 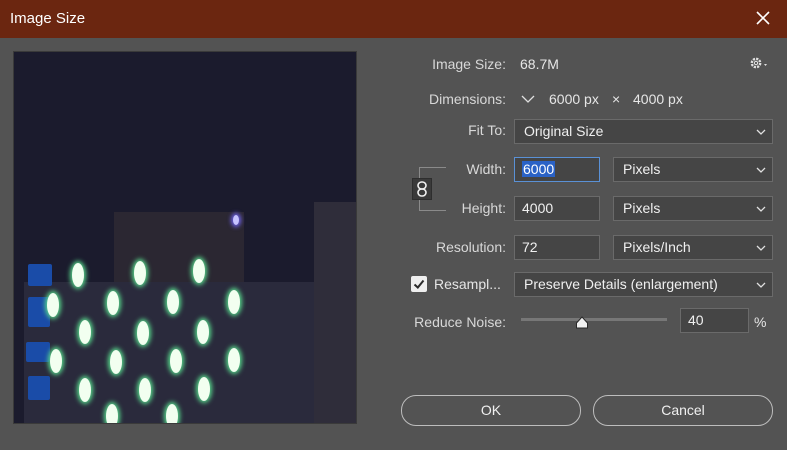 I want to click on cancel-button: Cancel, so click(x=683, y=410).